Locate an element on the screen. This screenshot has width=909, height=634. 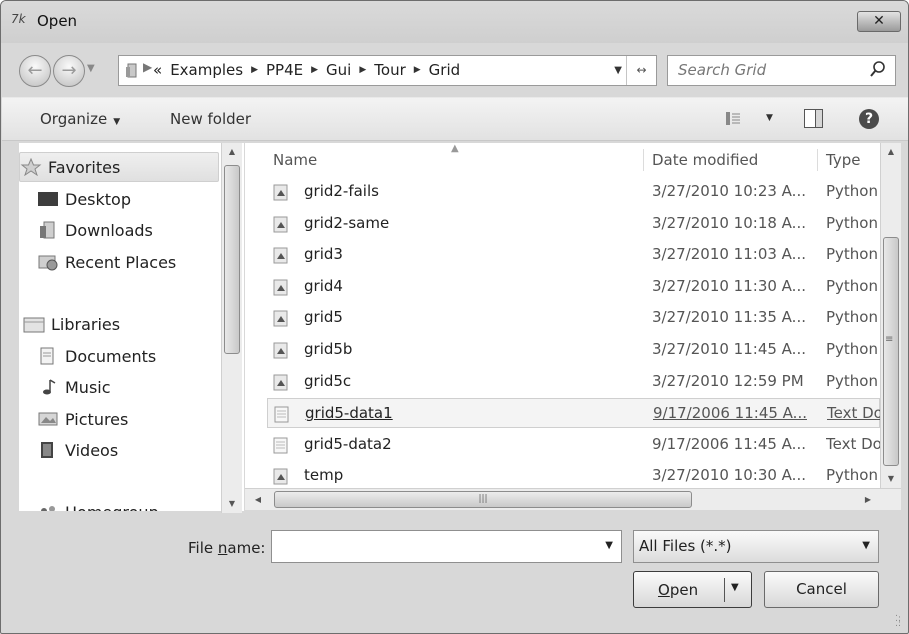
nav-videos-label: Videos is located at coordinates (92, 450).